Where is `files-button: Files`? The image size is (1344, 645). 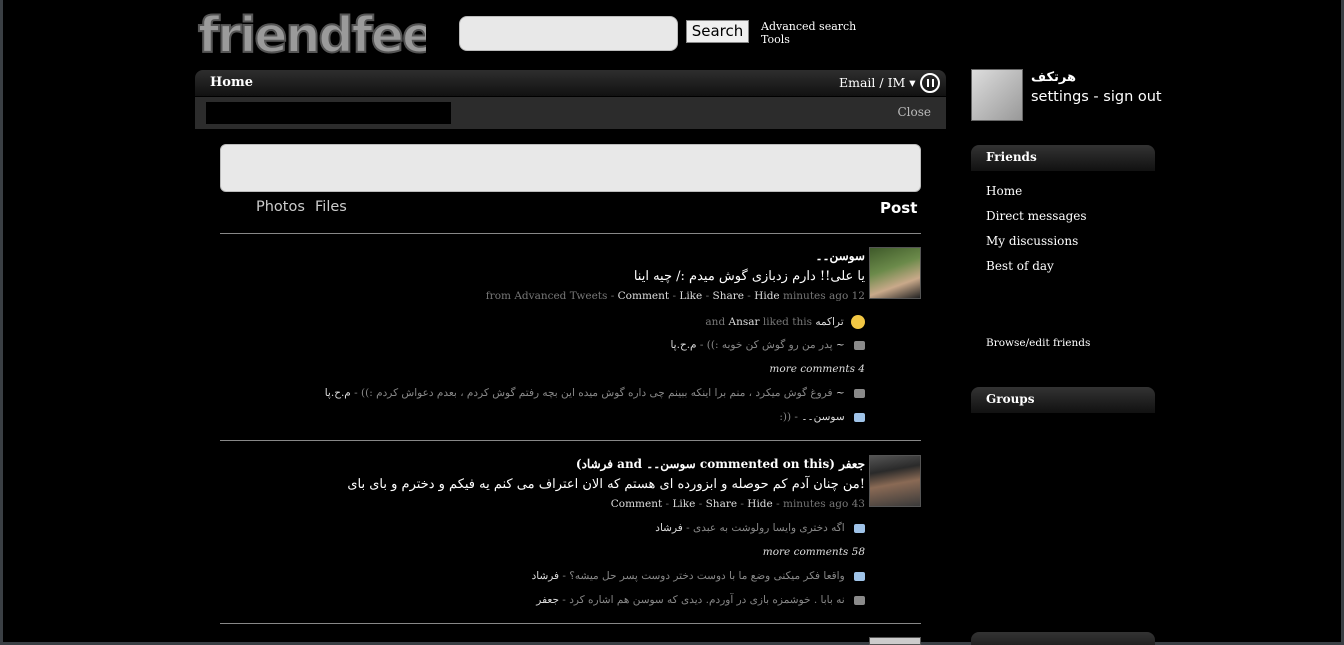 files-button: Files is located at coordinates (331, 207).